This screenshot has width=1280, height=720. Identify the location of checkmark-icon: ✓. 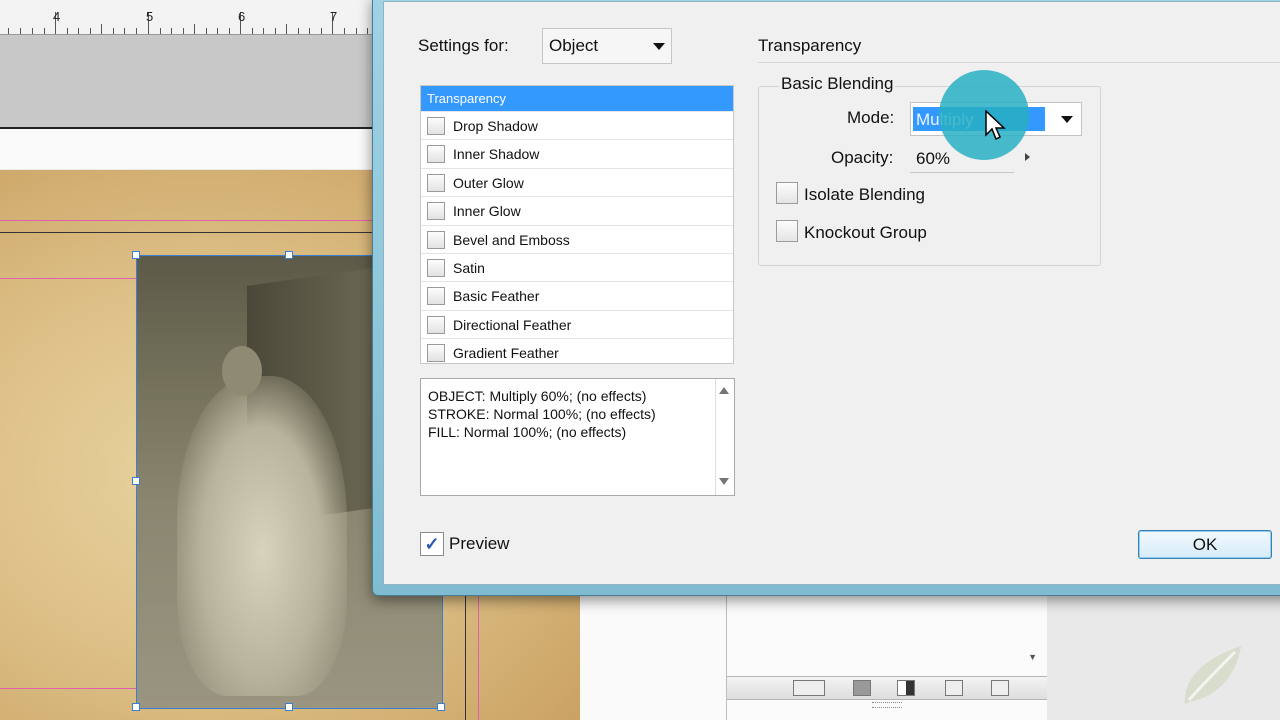
(432, 544).